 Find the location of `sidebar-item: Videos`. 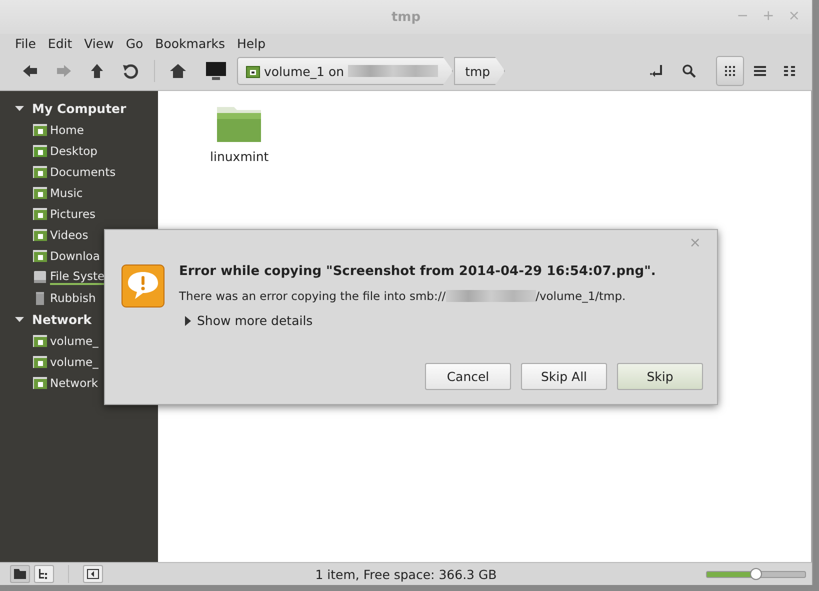

sidebar-item: Videos is located at coordinates (69, 235).